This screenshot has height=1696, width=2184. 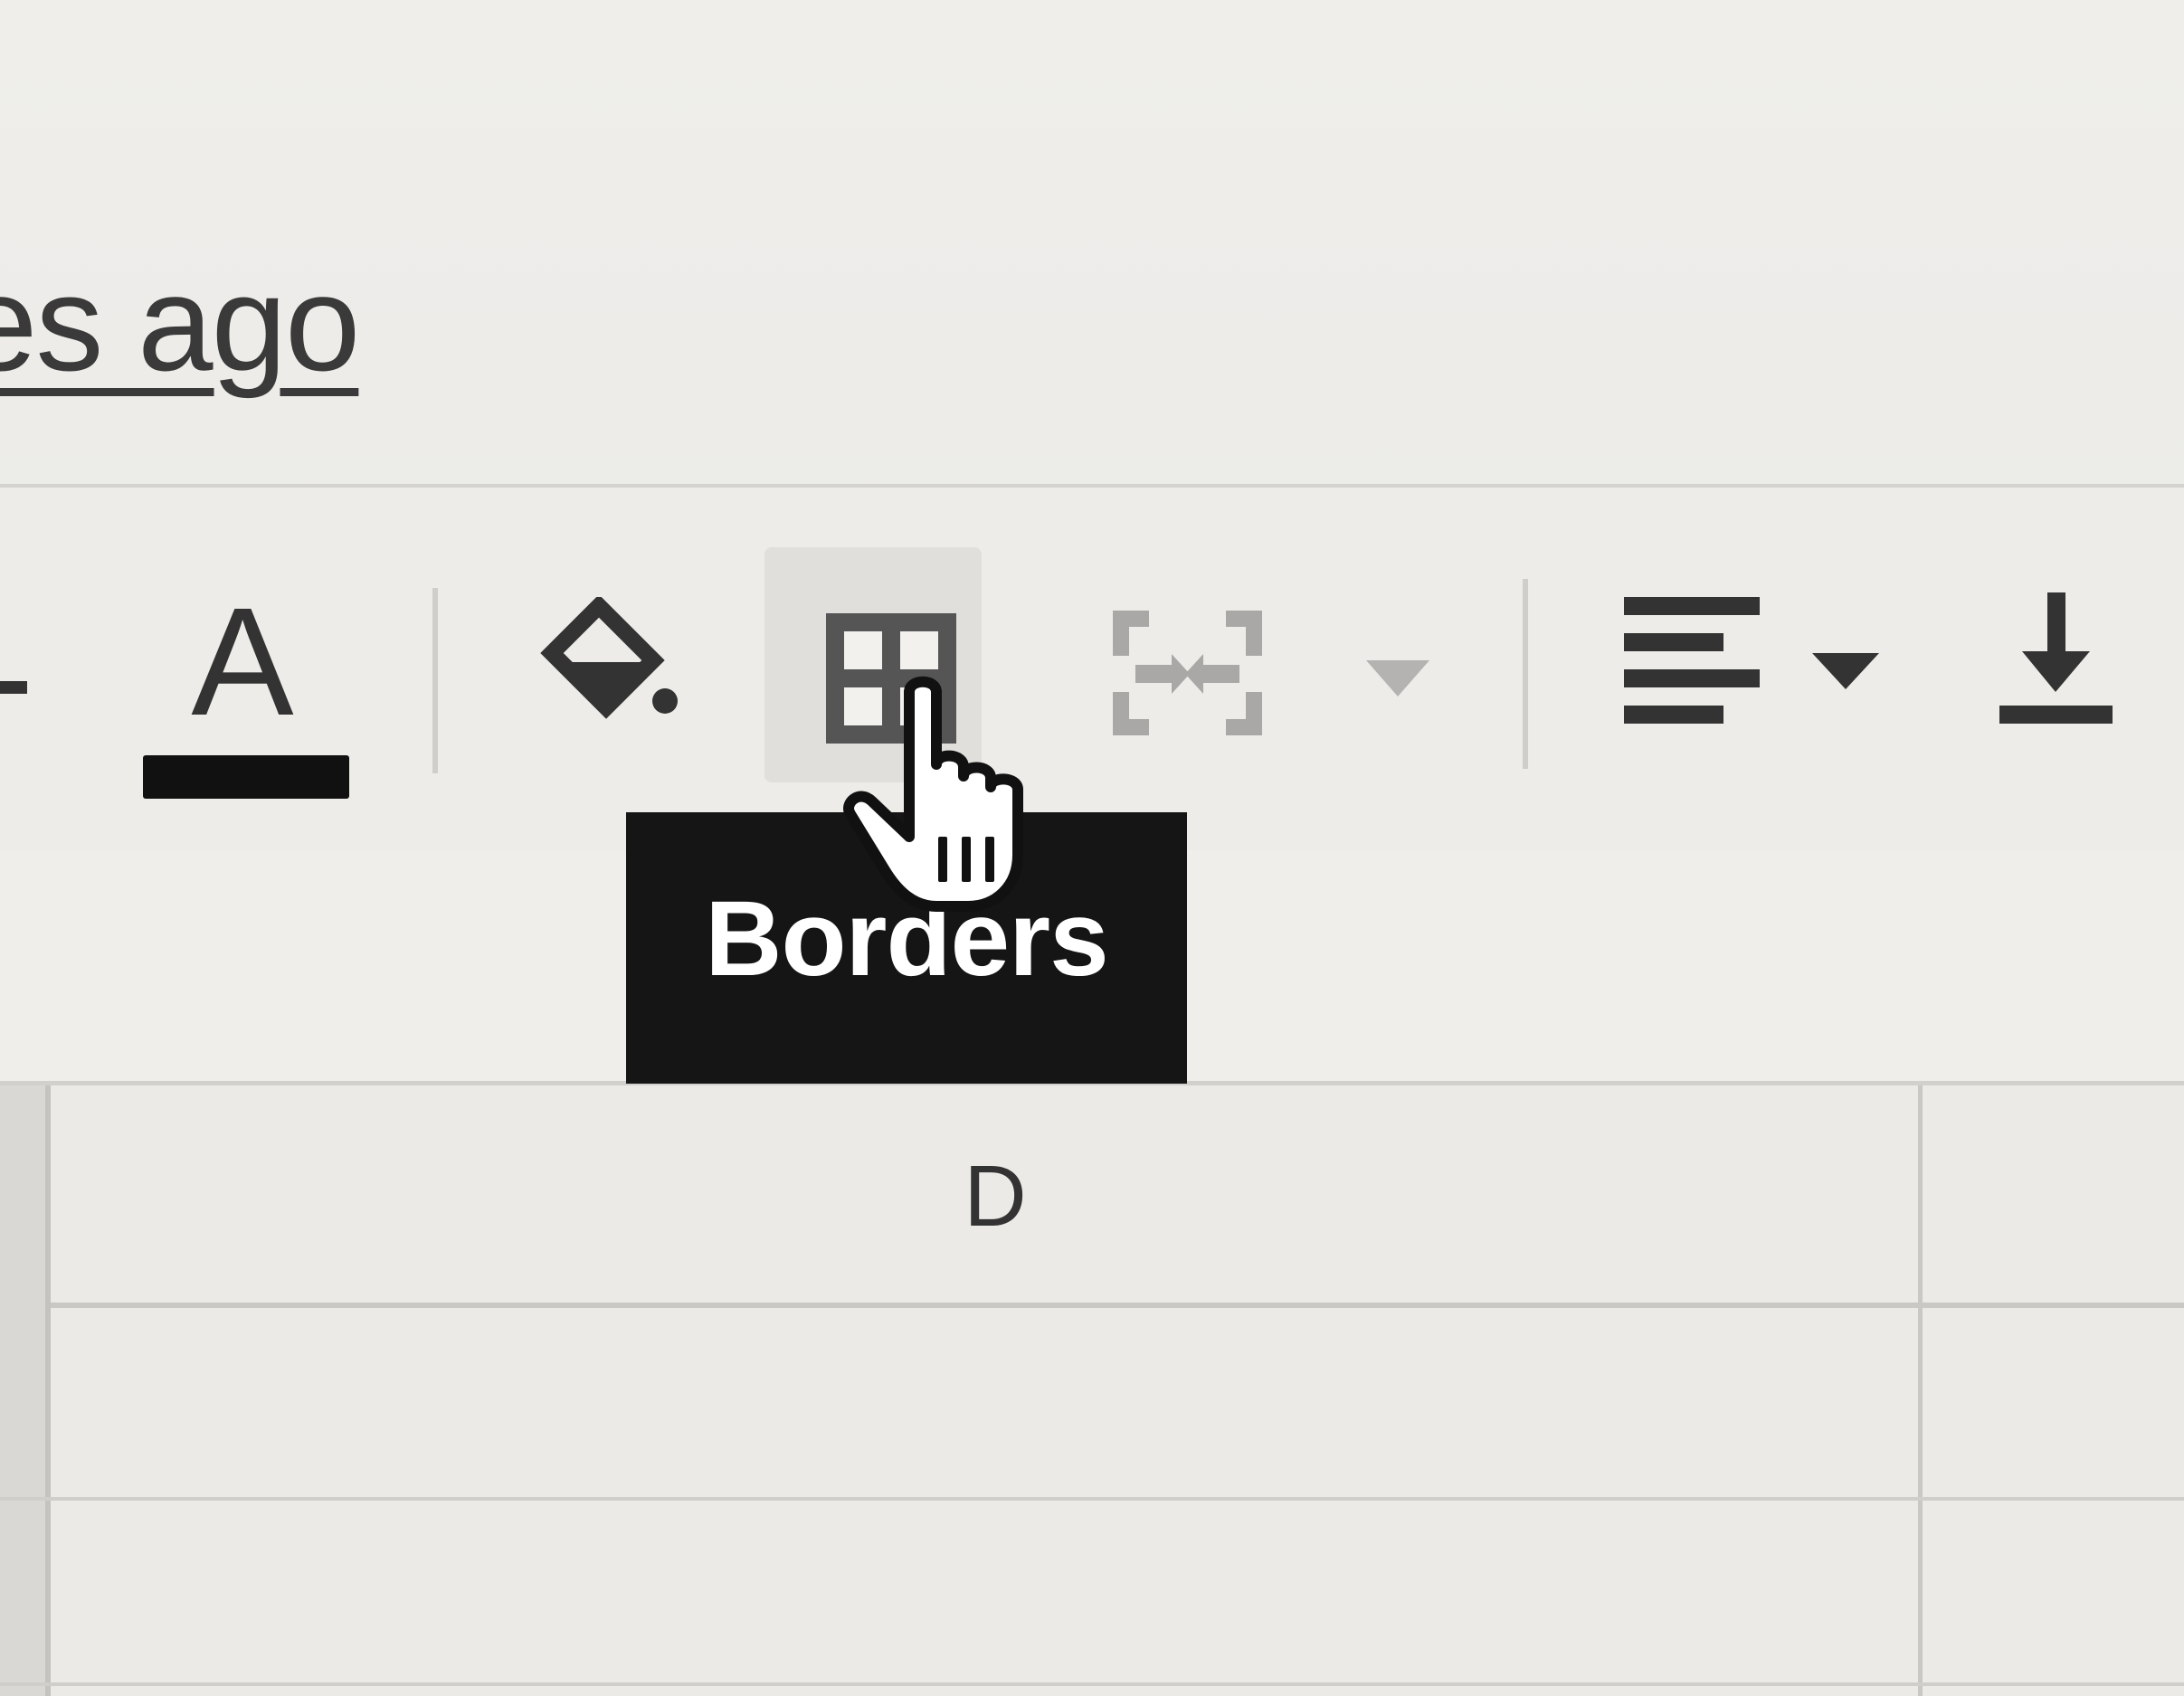 What do you see at coordinates (609, 658) in the screenshot?
I see `paint-bucket-icon` at bounding box center [609, 658].